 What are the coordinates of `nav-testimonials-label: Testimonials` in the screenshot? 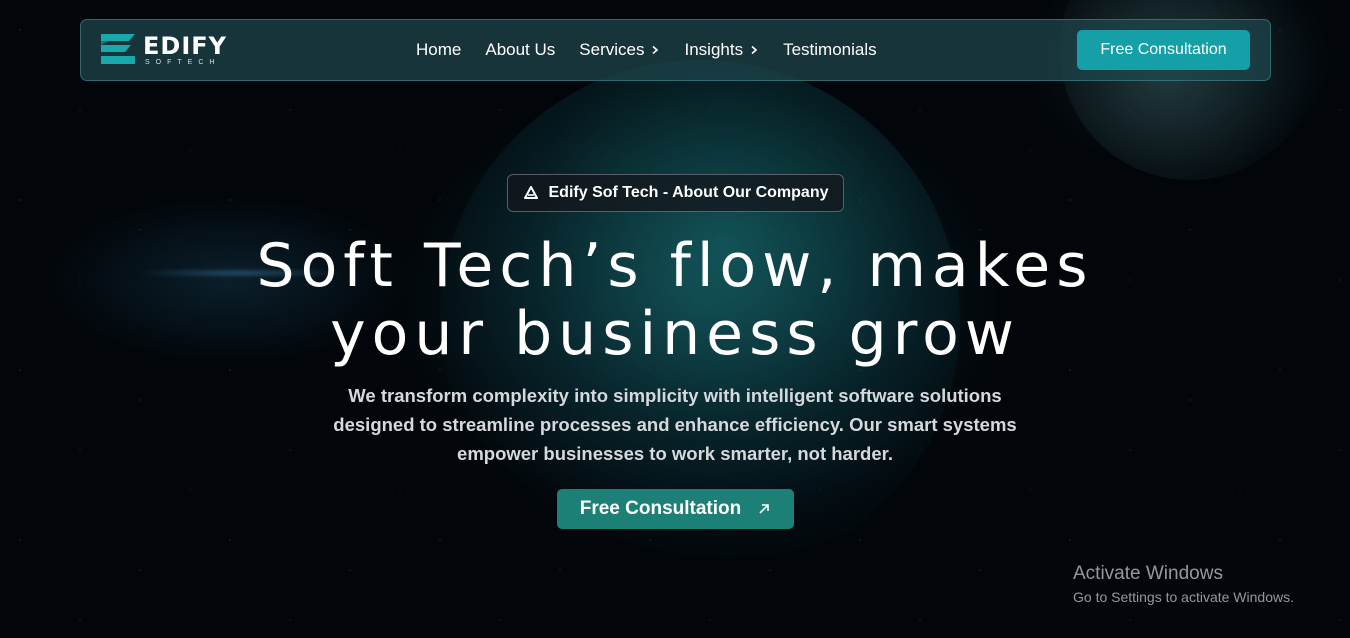 It's located at (830, 49).